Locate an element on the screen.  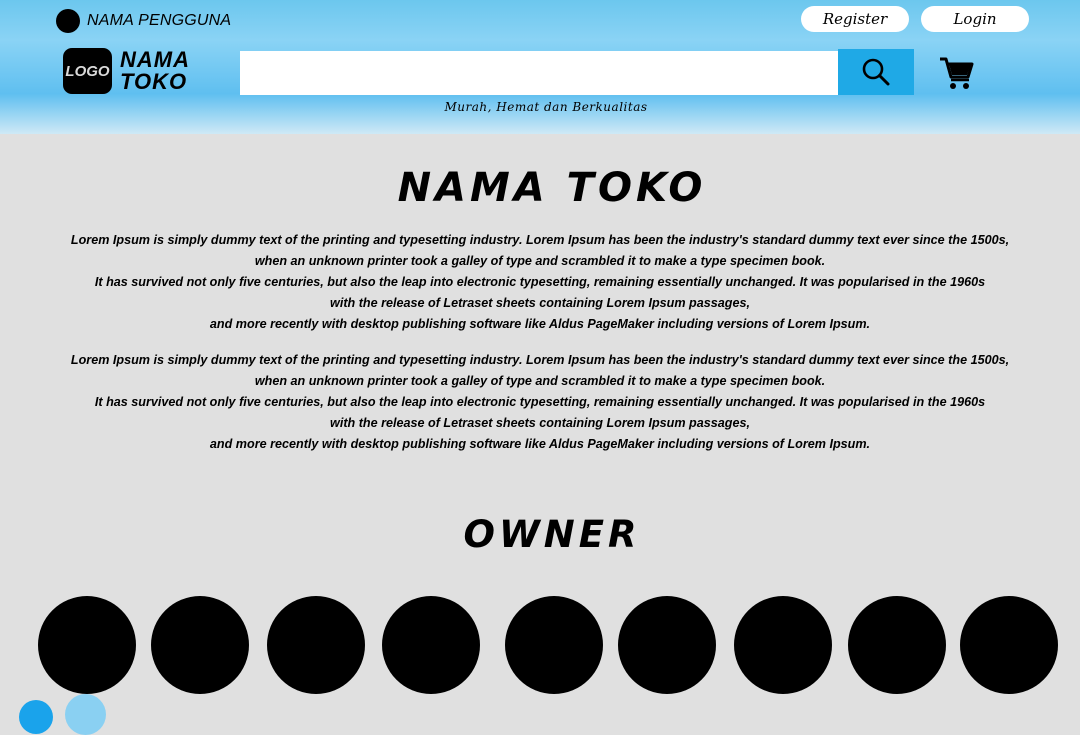
search-button is located at coordinates (876, 72).